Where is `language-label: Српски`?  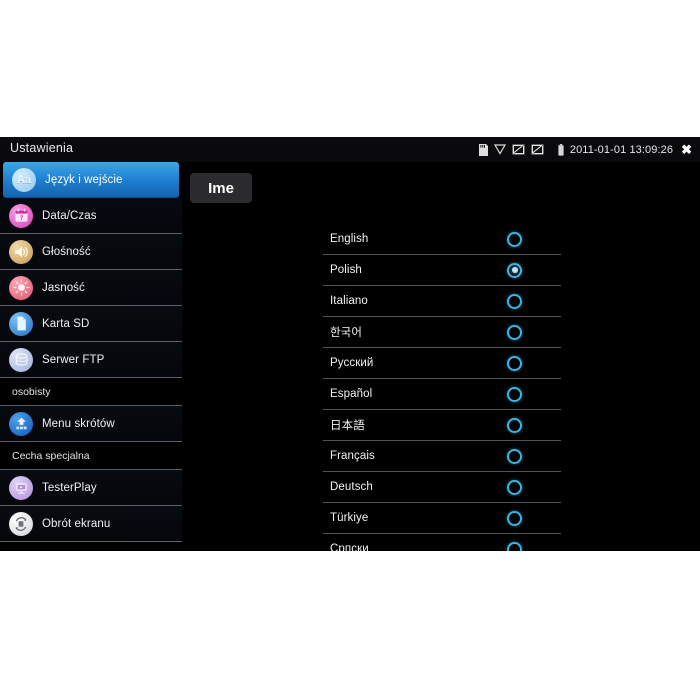 language-label: Српски is located at coordinates (349, 547).